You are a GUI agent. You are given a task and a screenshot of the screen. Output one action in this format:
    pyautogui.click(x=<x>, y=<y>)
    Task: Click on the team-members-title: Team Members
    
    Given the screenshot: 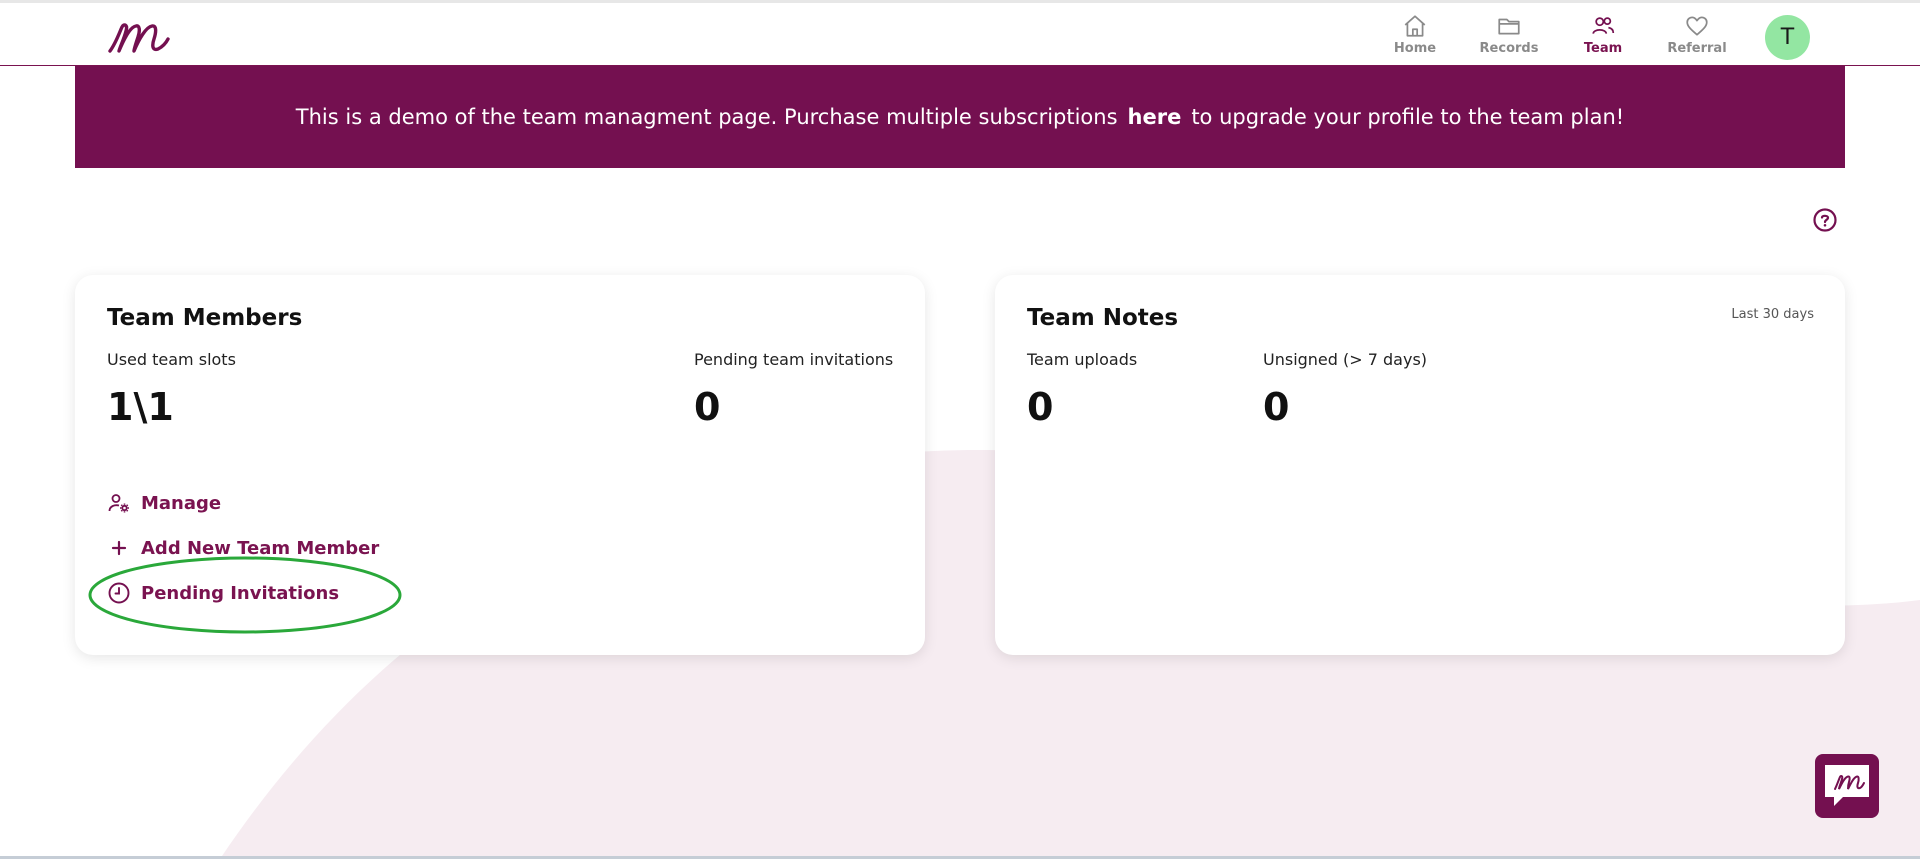 What is the action you would take?
    pyautogui.click(x=205, y=318)
    